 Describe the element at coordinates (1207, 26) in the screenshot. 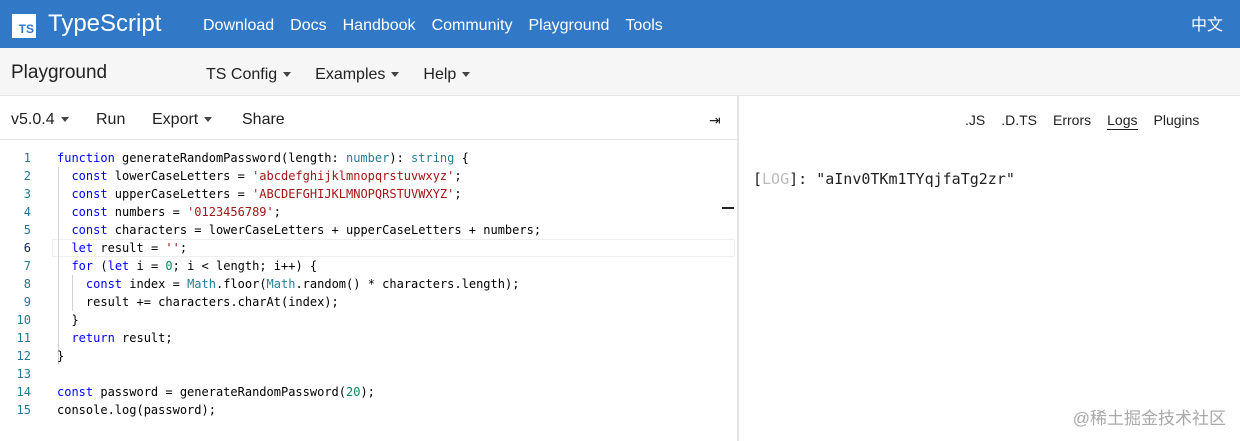

I see `language-switch: 中文` at that location.